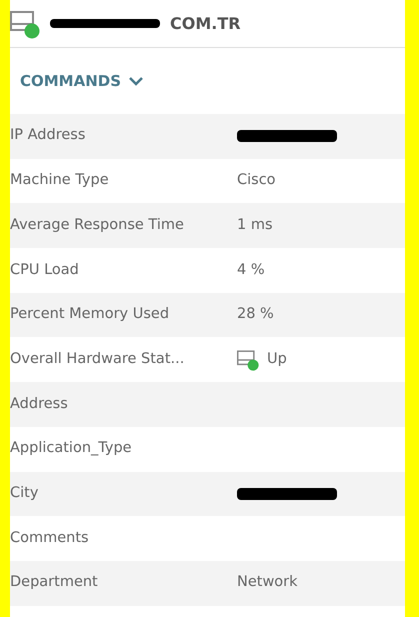  What do you see at coordinates (25, 493) in the screenshot?
I see `property-label: City` at bounding box center [25, 493].